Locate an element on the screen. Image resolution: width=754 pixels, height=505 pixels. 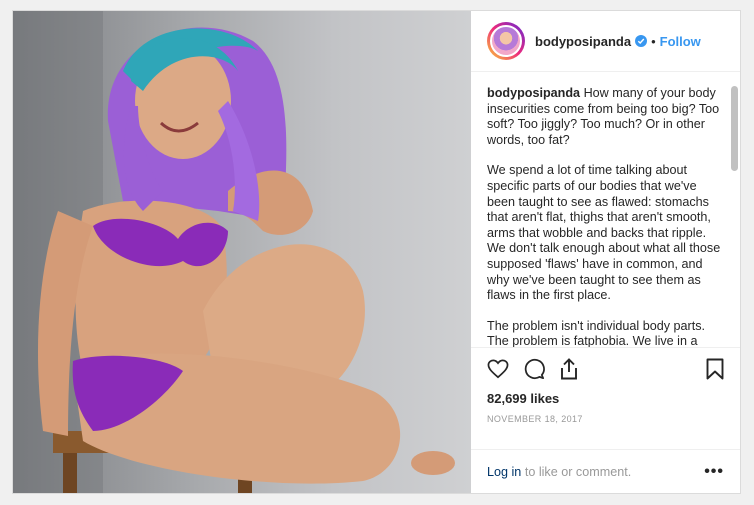
login-prompt-text: to like or comment. is located at coordinates (576, 471).